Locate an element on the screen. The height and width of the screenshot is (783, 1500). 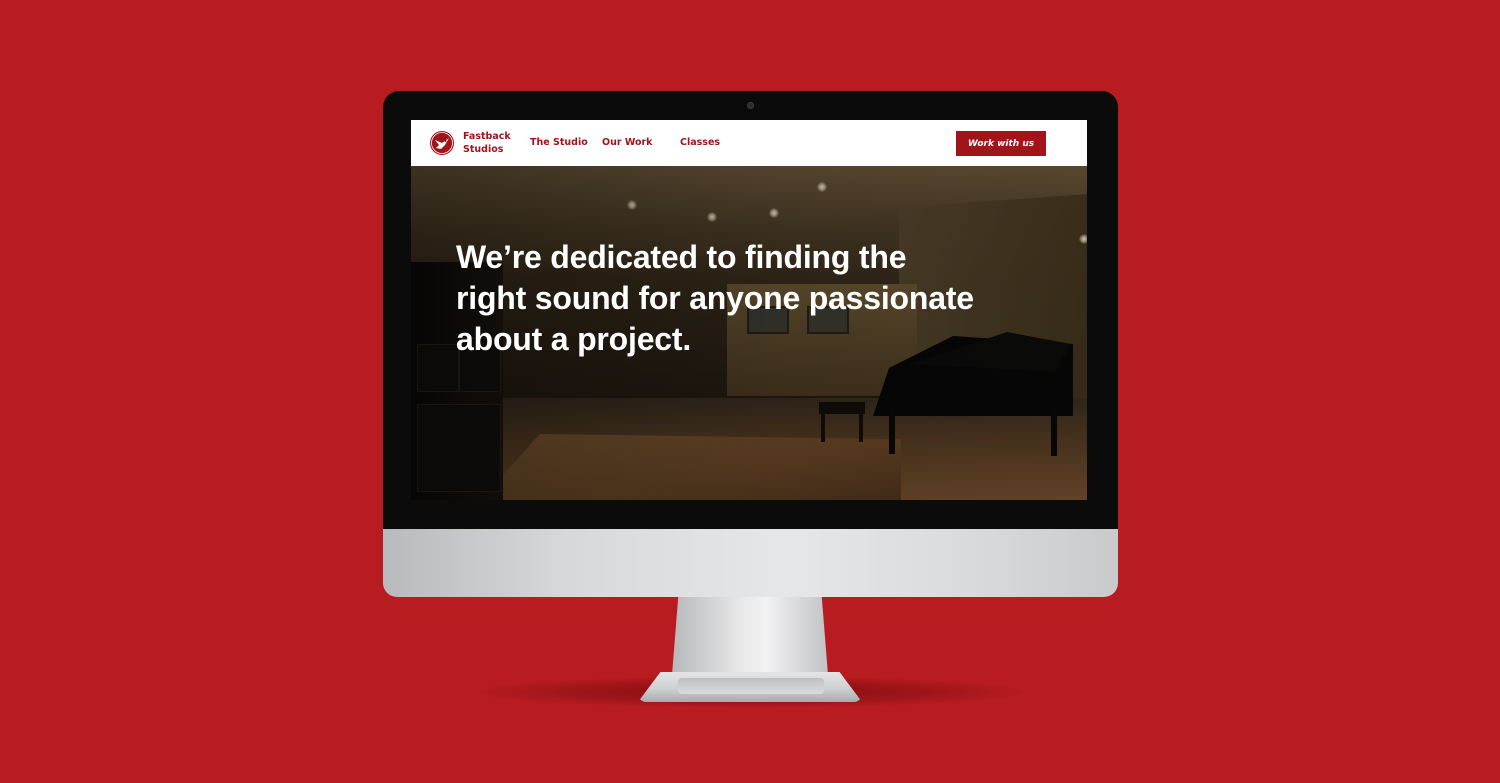
nav-link-our-work: Our Work is located at coordinates (627, 143).